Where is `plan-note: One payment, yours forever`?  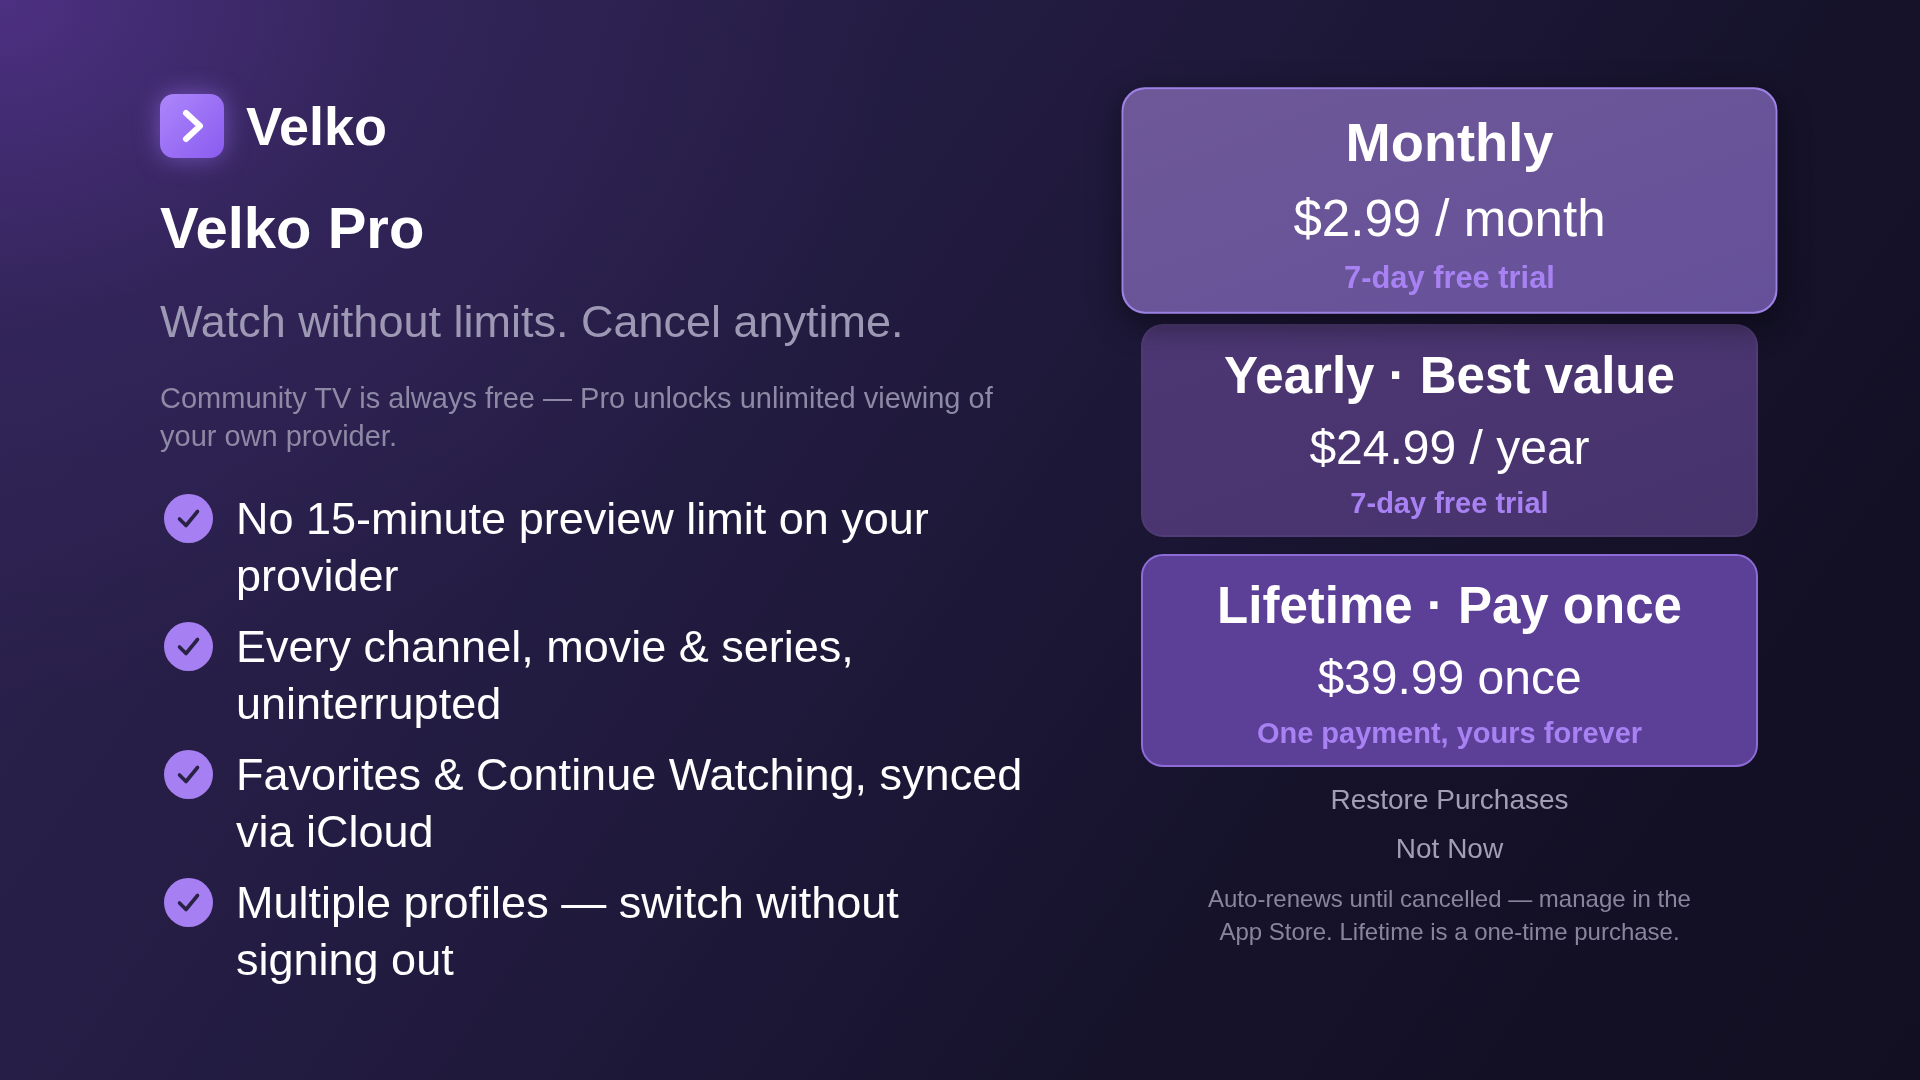
plan-note: One payment, yours forever is located at coordinates (1449, 733).